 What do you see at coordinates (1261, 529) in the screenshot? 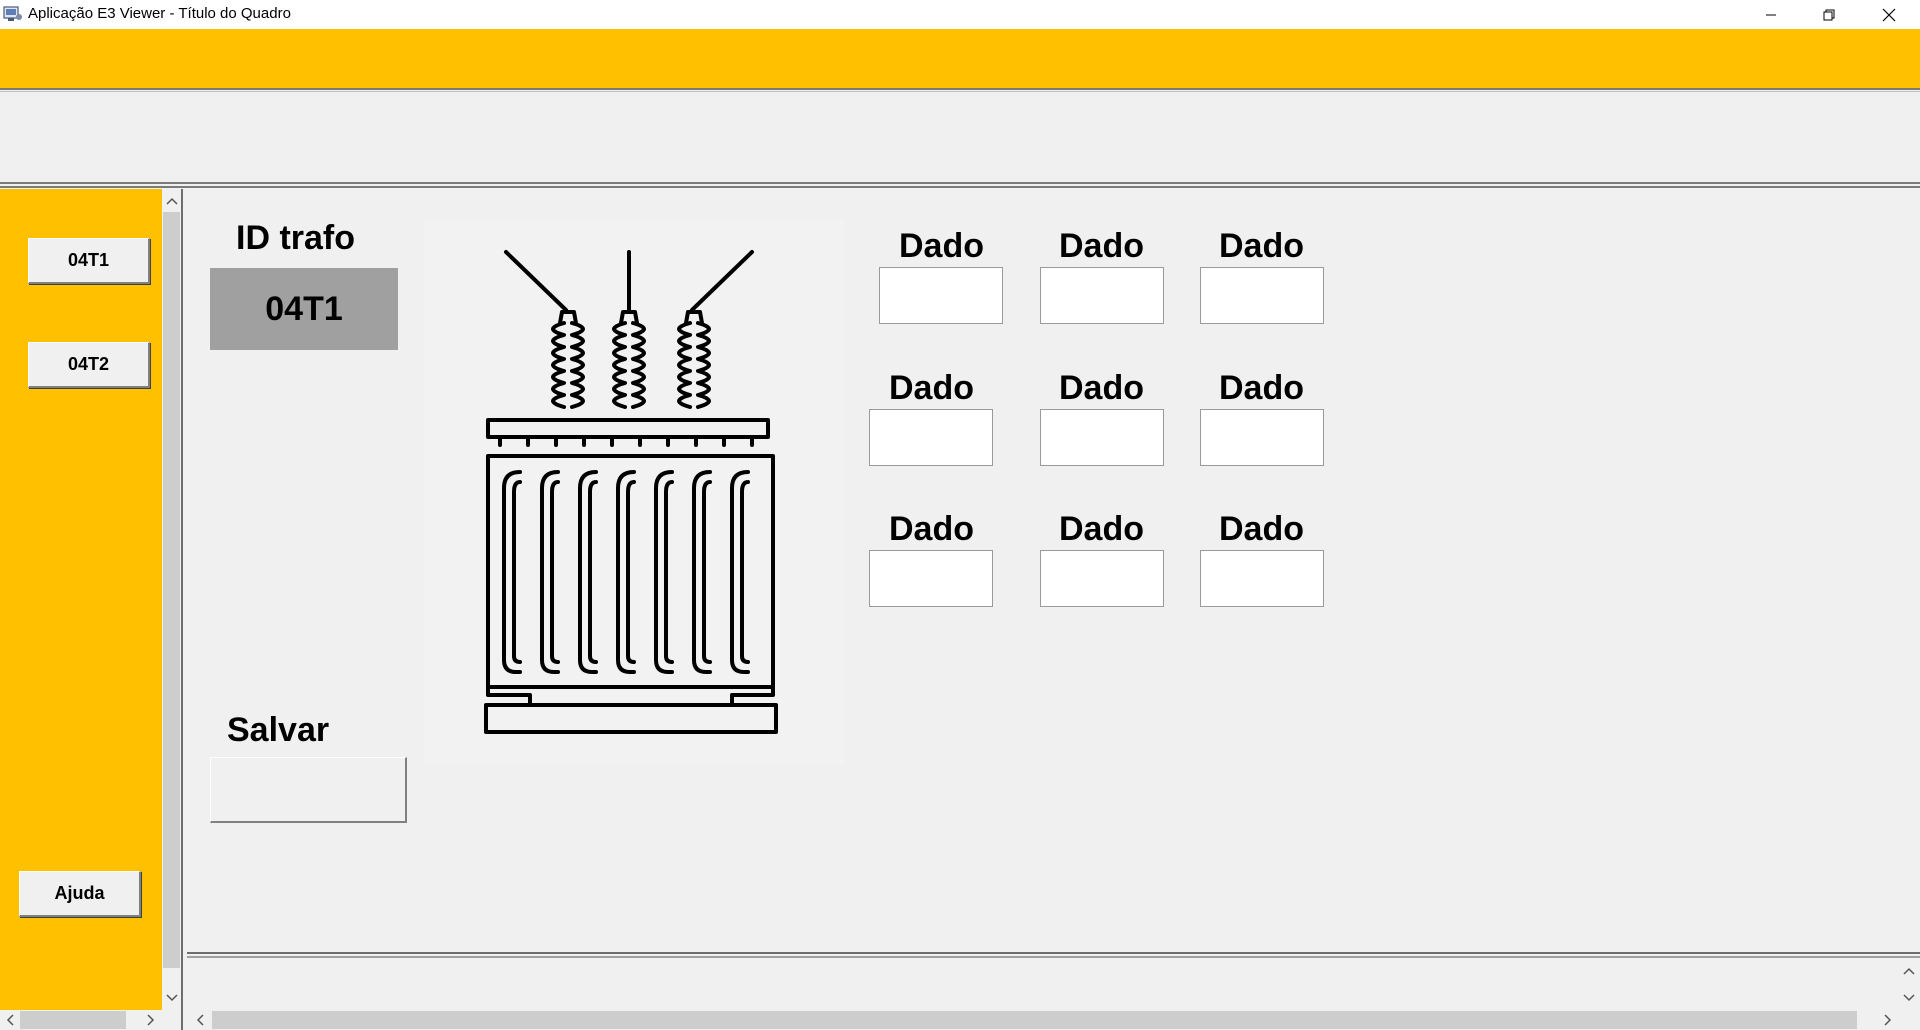
I see `dado-label-9: Dado` at bounding box center [1261, 529].